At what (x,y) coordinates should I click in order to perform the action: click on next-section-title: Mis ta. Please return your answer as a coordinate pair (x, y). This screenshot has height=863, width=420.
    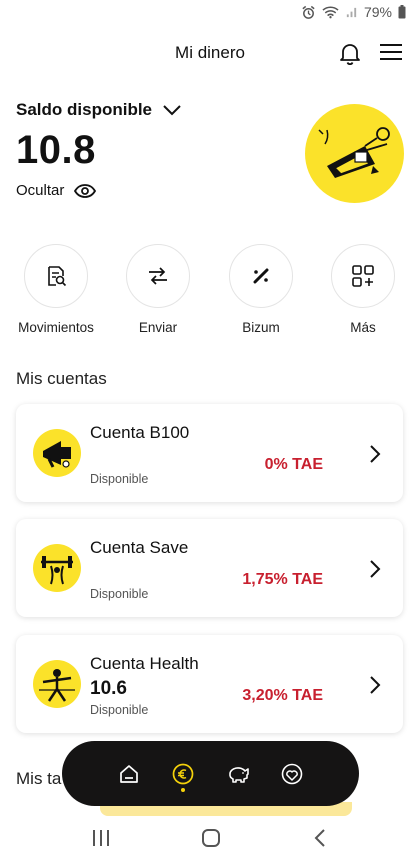
    Looking at the image, I should click on (39, 778).